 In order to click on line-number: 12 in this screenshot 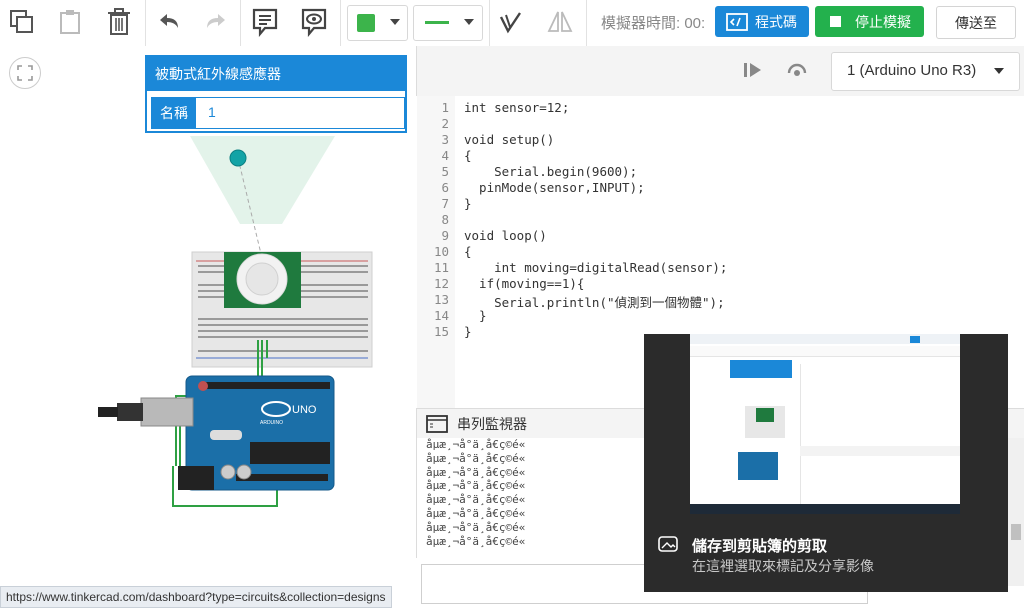, I will do `click(441, 283)`.